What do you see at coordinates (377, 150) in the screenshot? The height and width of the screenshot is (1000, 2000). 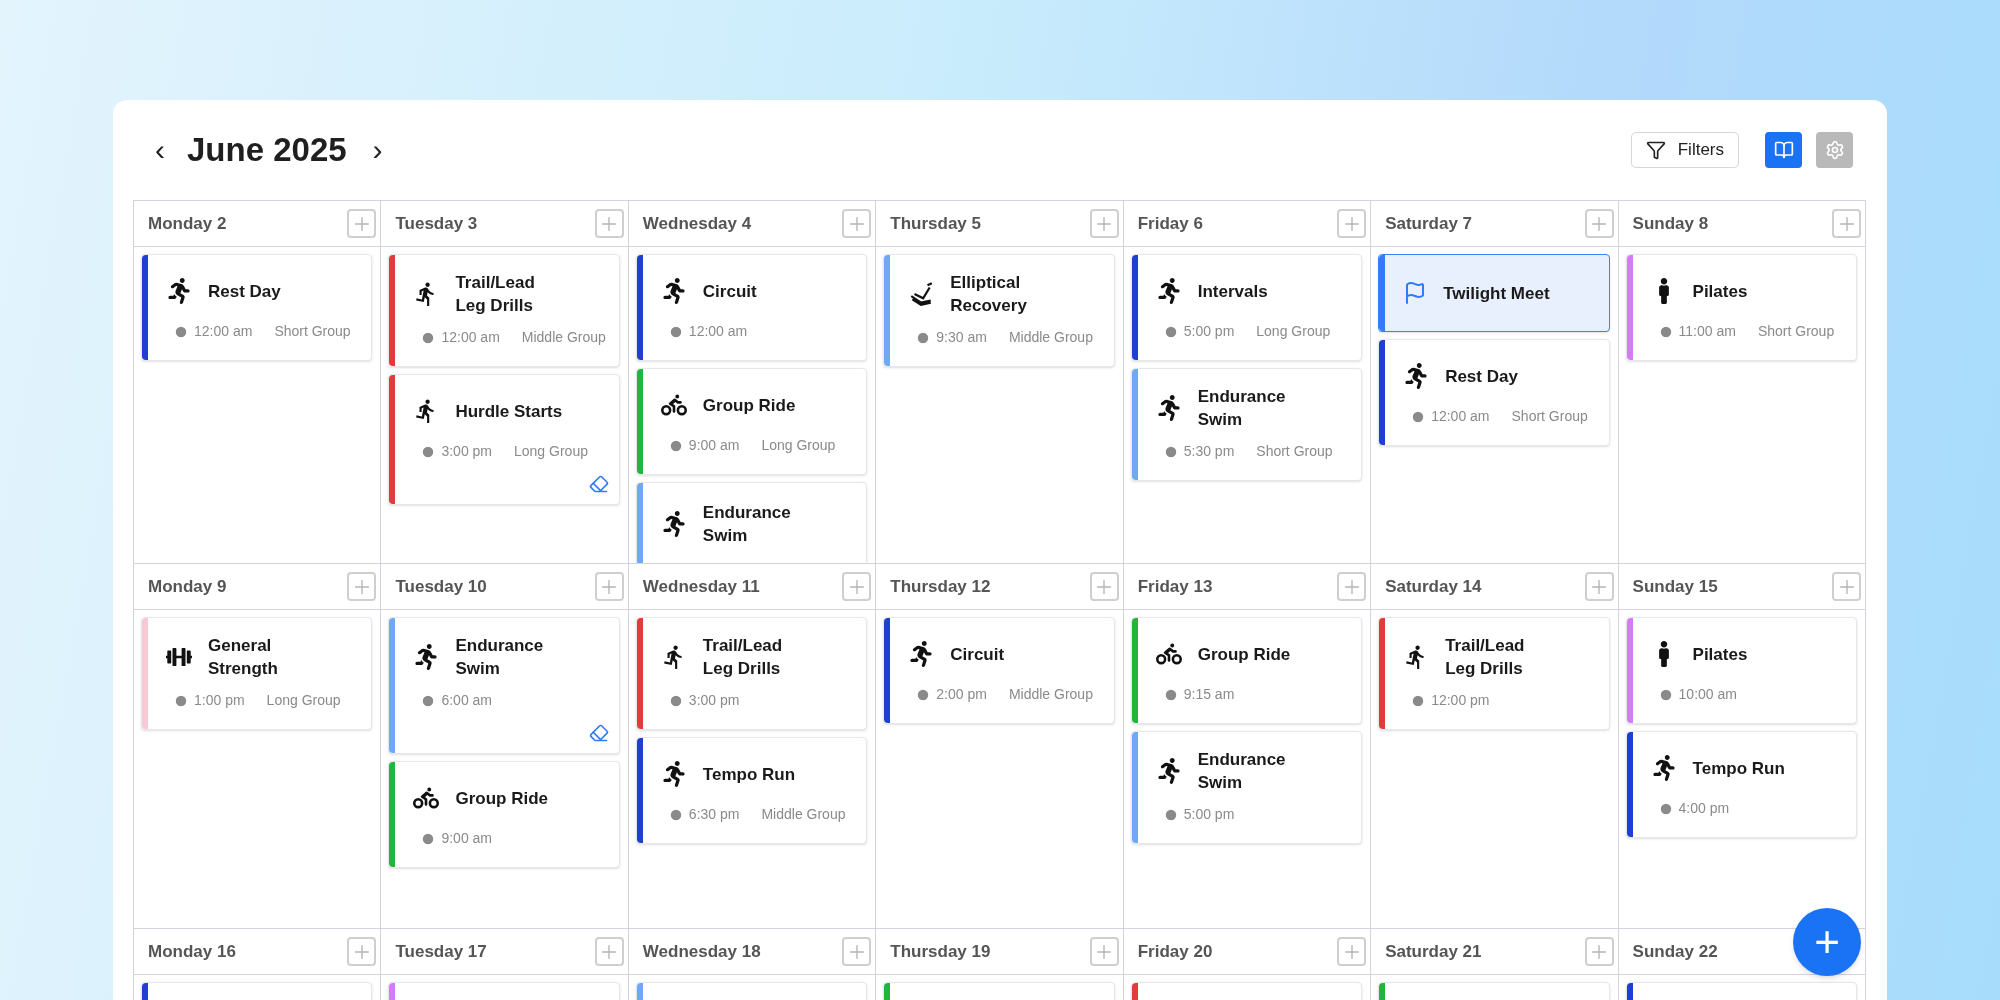 I see `next-month-button: ›` at bounding box center [377, 150].